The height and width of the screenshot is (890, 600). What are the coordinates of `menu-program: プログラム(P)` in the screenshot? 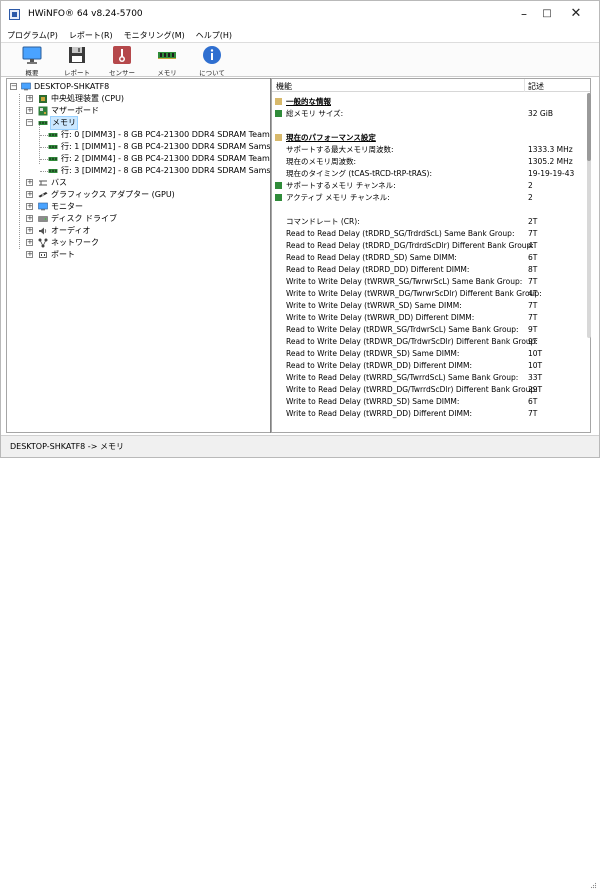 It's located at (32, 35).